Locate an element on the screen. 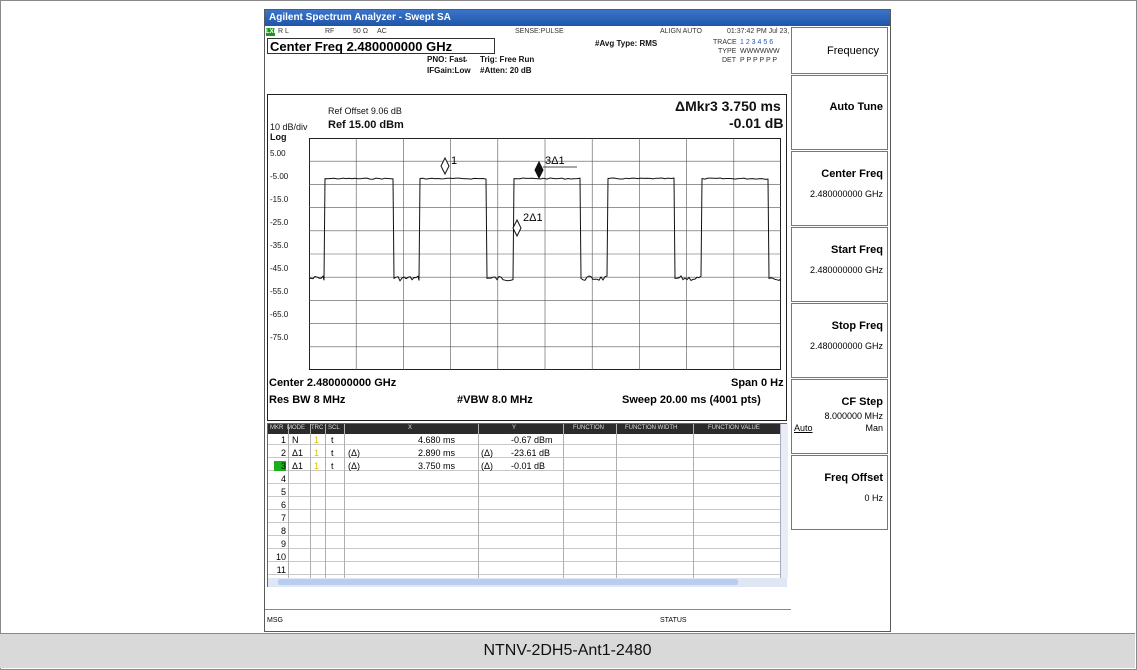 The height and width of the screenshot is (670, 1137). status-rl: R L is located at coordinates (283, 31).